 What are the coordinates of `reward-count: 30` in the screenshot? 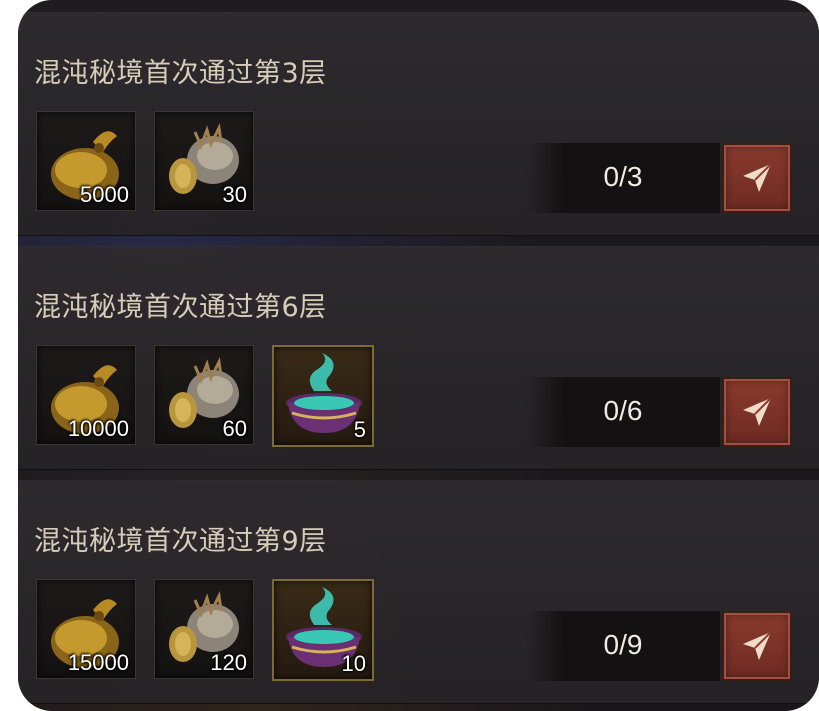 It's located at (234, 194).